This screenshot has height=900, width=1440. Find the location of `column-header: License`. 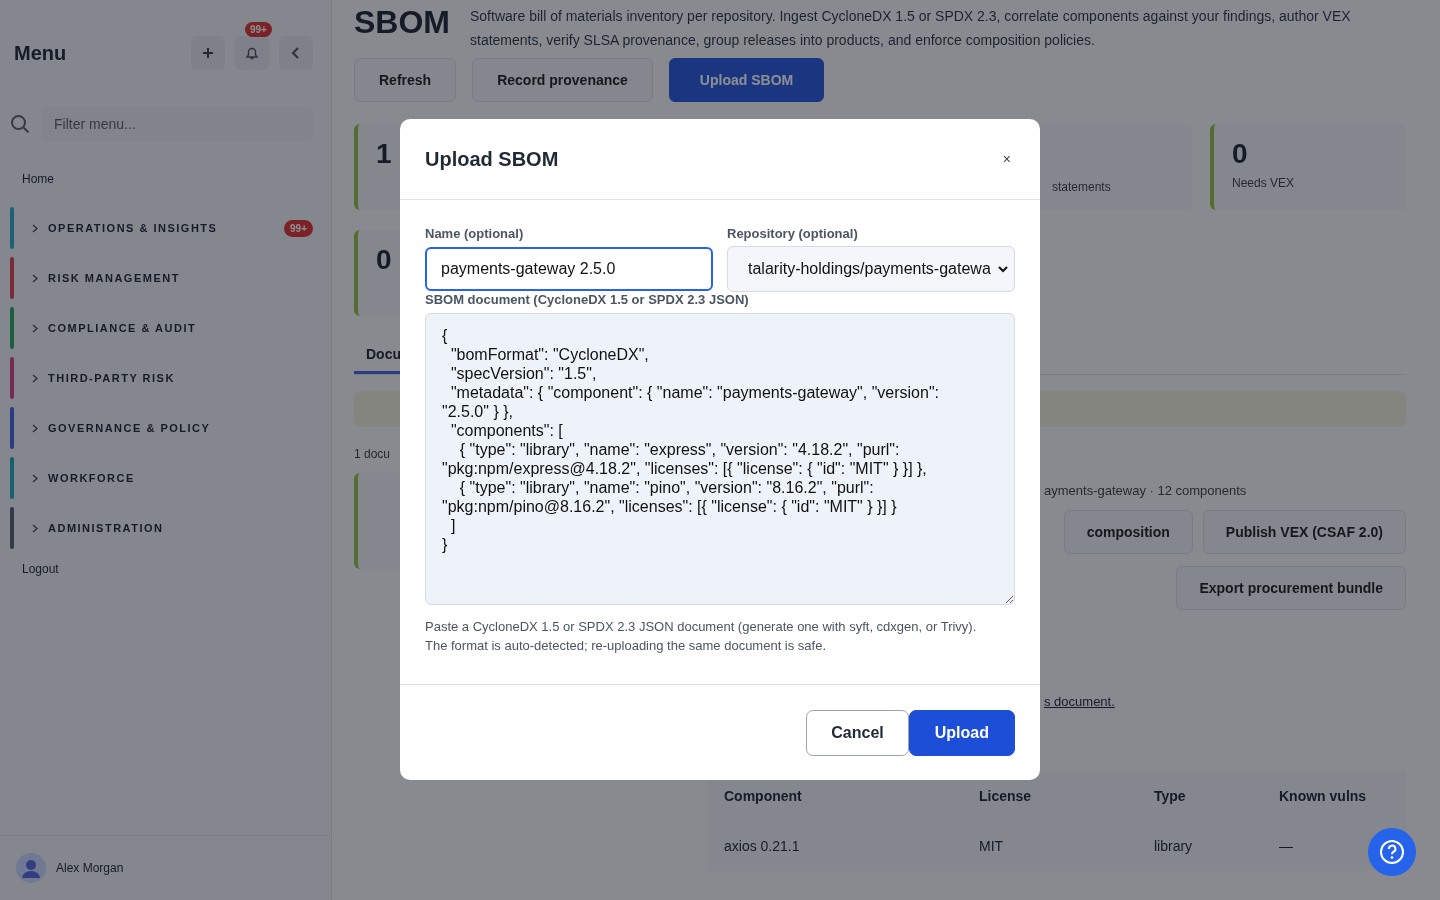

column-header: License is located at coordinates (1006, 796).